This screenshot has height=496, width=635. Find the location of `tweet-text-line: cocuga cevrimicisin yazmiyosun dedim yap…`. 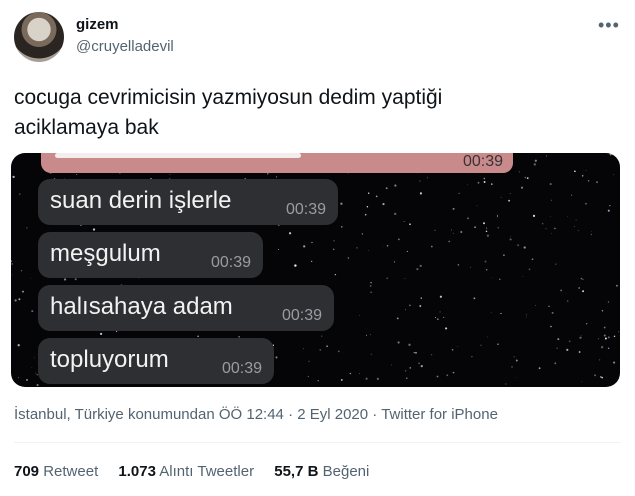

tweet-text-line: cocuga cevrimicisin yazmiyosun dedim yap… is located at coordinates (228, 97).